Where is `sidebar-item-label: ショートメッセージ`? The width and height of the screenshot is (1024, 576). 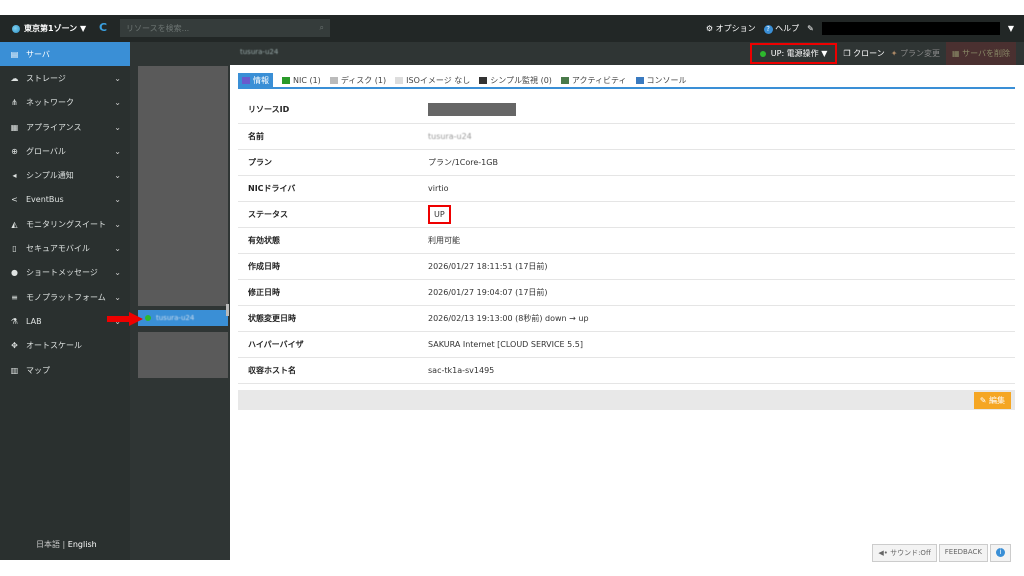
sidebar-item-label: ショートメッセージ is located at coordinates (62, 273).